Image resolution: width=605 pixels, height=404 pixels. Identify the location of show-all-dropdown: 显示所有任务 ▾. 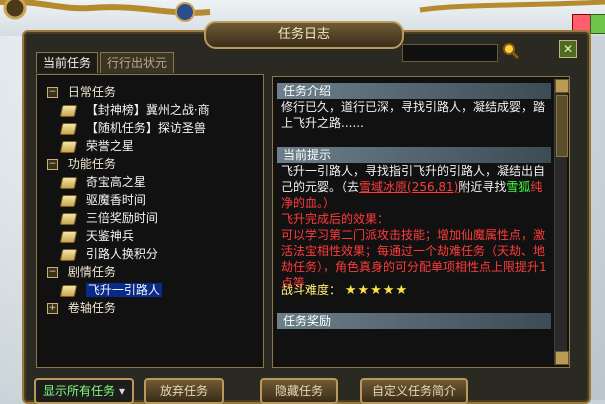
(84, 391).